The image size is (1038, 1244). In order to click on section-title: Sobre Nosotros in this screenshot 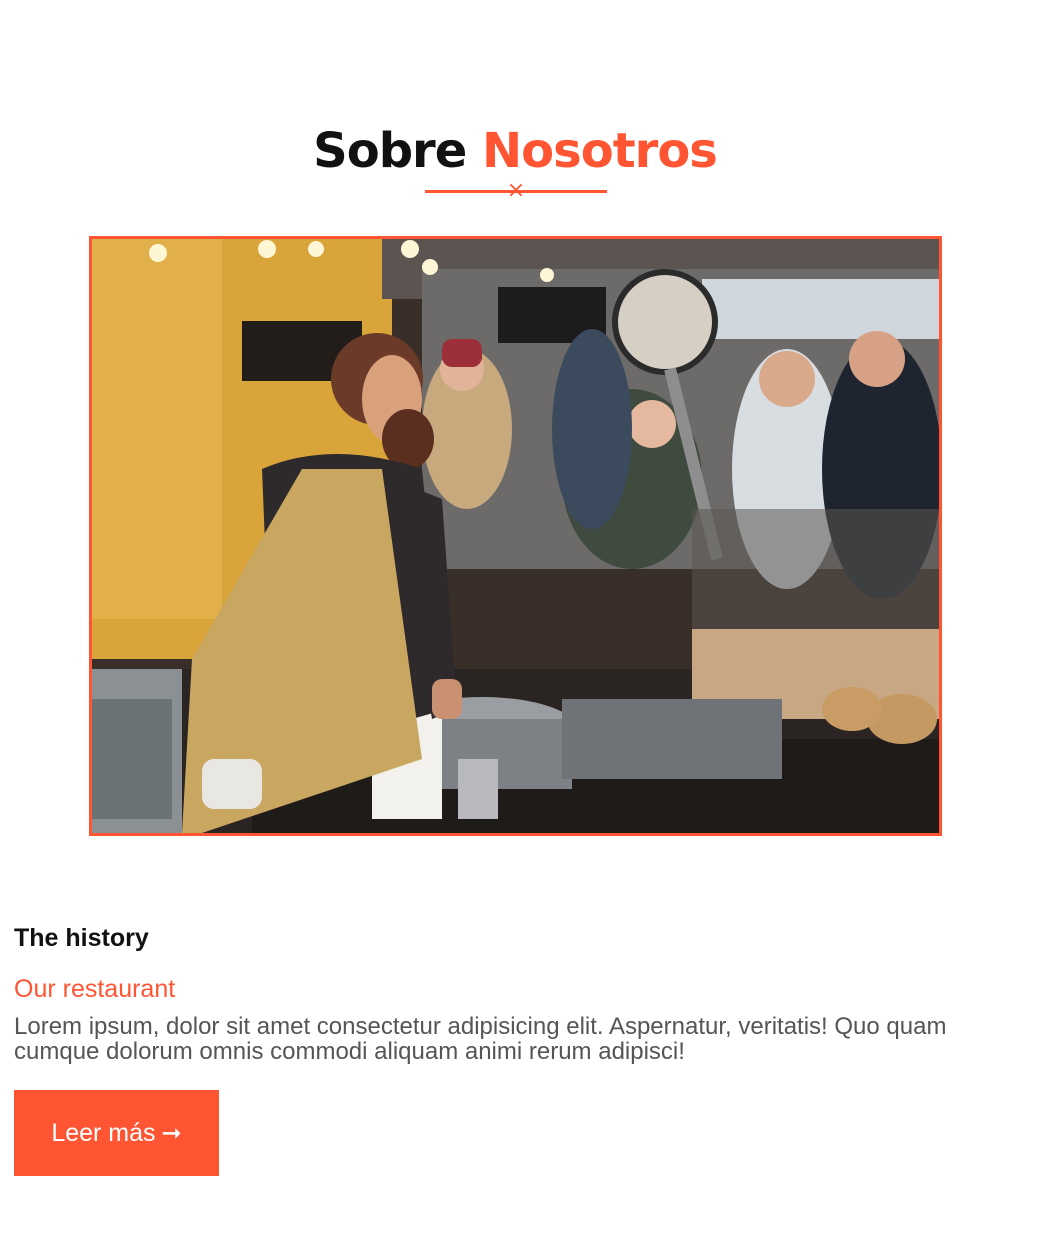, I will do `click(515, 151)`.